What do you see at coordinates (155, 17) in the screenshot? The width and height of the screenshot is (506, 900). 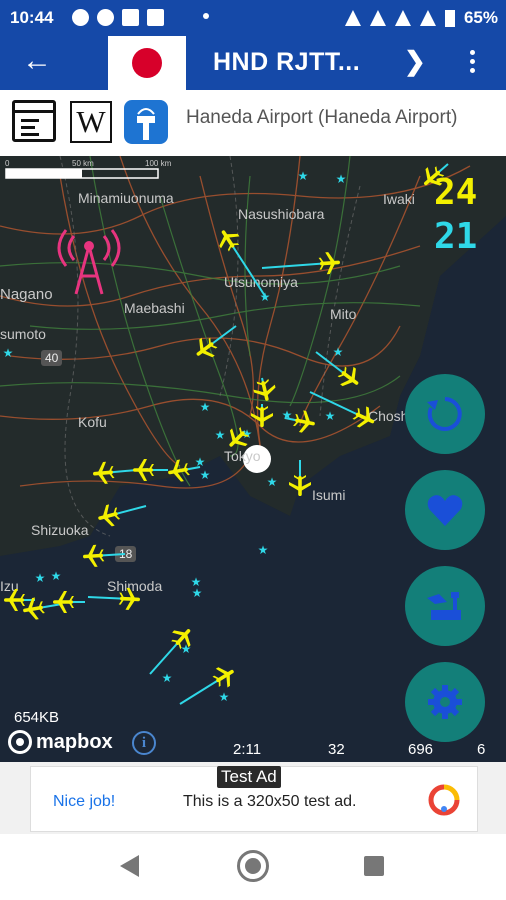 I see `photo-icon` at bounding box center [155, 17].